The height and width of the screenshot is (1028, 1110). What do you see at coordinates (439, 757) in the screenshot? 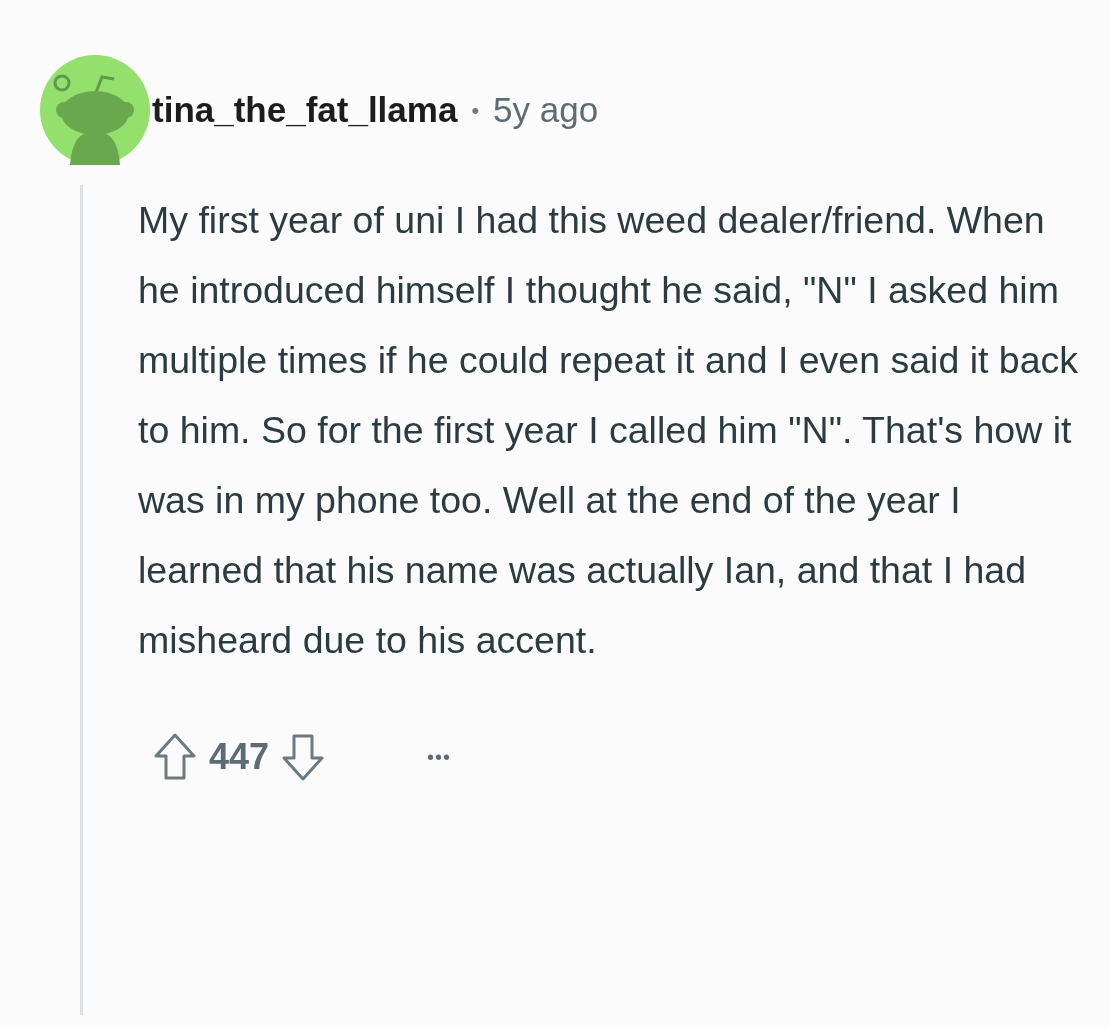
I see `more-options-button: •••` at bounding box center [439, 757].